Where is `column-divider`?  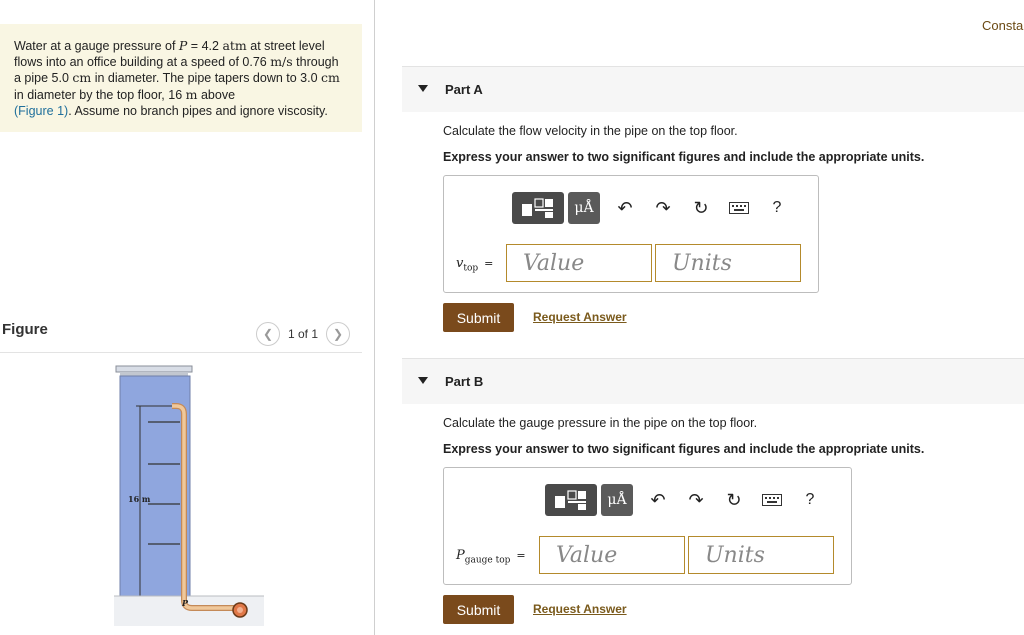 column-divider is located at coordinates (374, 317).